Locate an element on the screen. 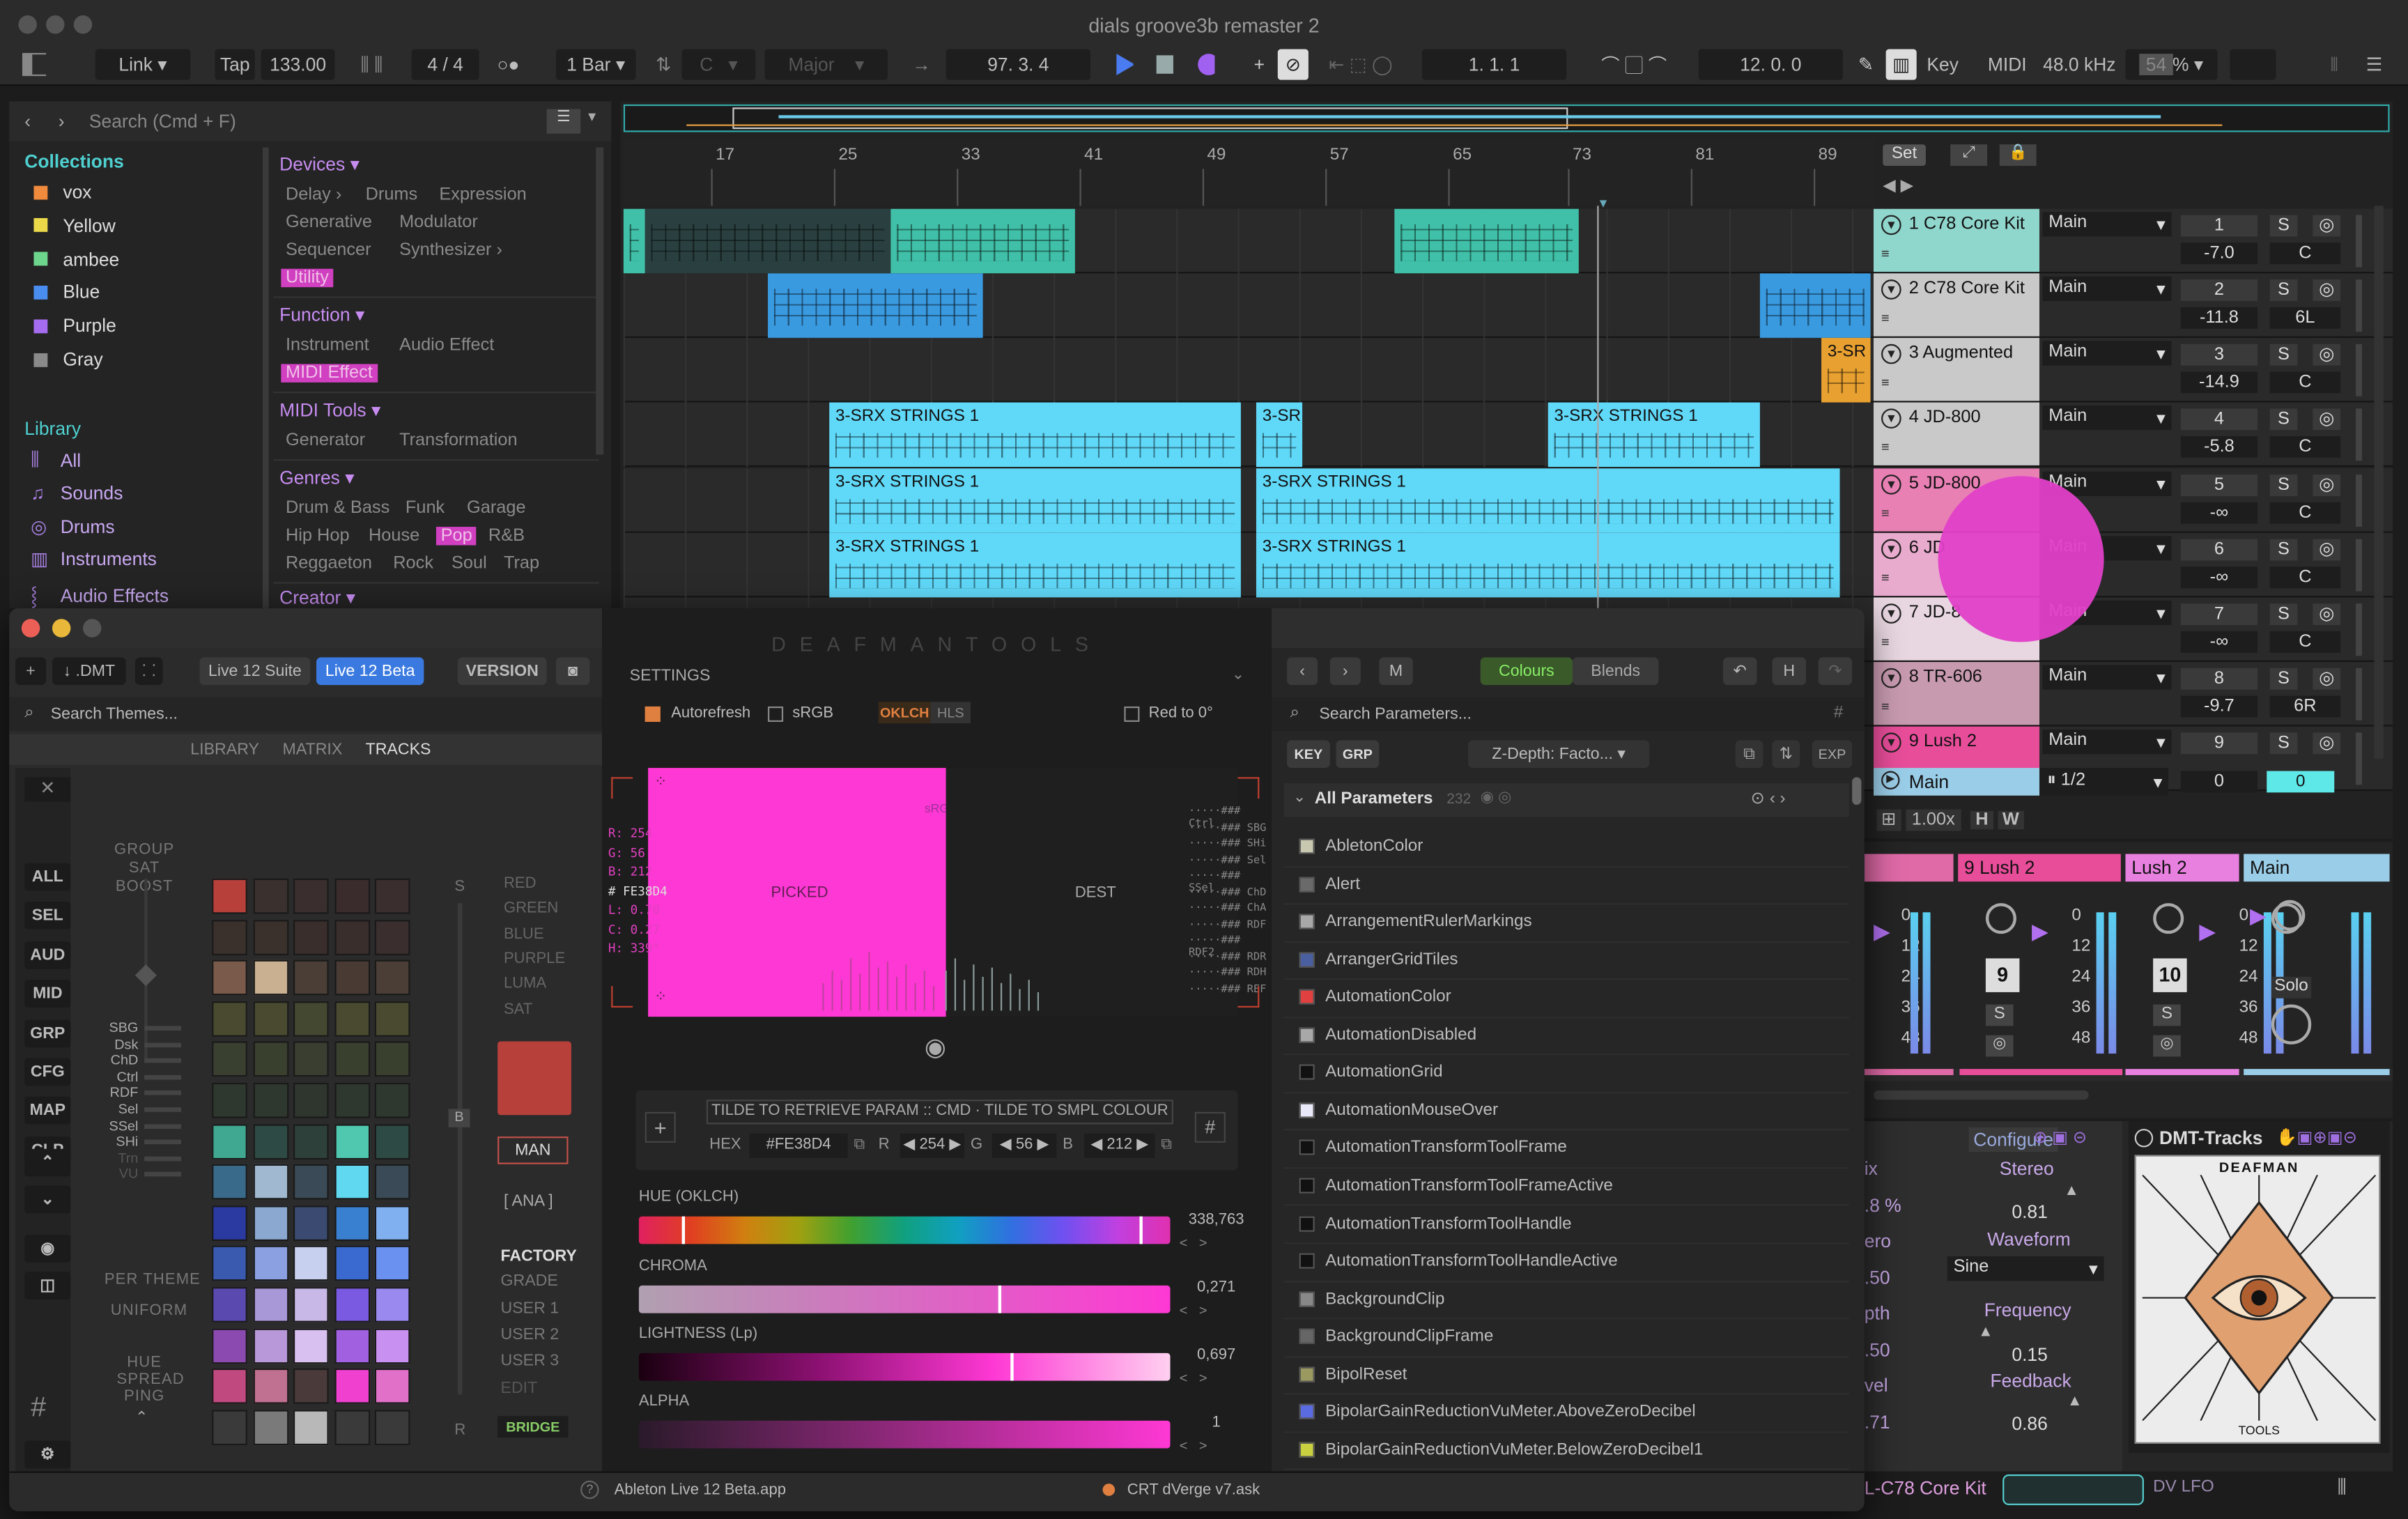 The width and height of the screenshot is (2408, 1519). track-header: ▼ 8 TR-606 ≡ is located at coordinates (1957, 694).